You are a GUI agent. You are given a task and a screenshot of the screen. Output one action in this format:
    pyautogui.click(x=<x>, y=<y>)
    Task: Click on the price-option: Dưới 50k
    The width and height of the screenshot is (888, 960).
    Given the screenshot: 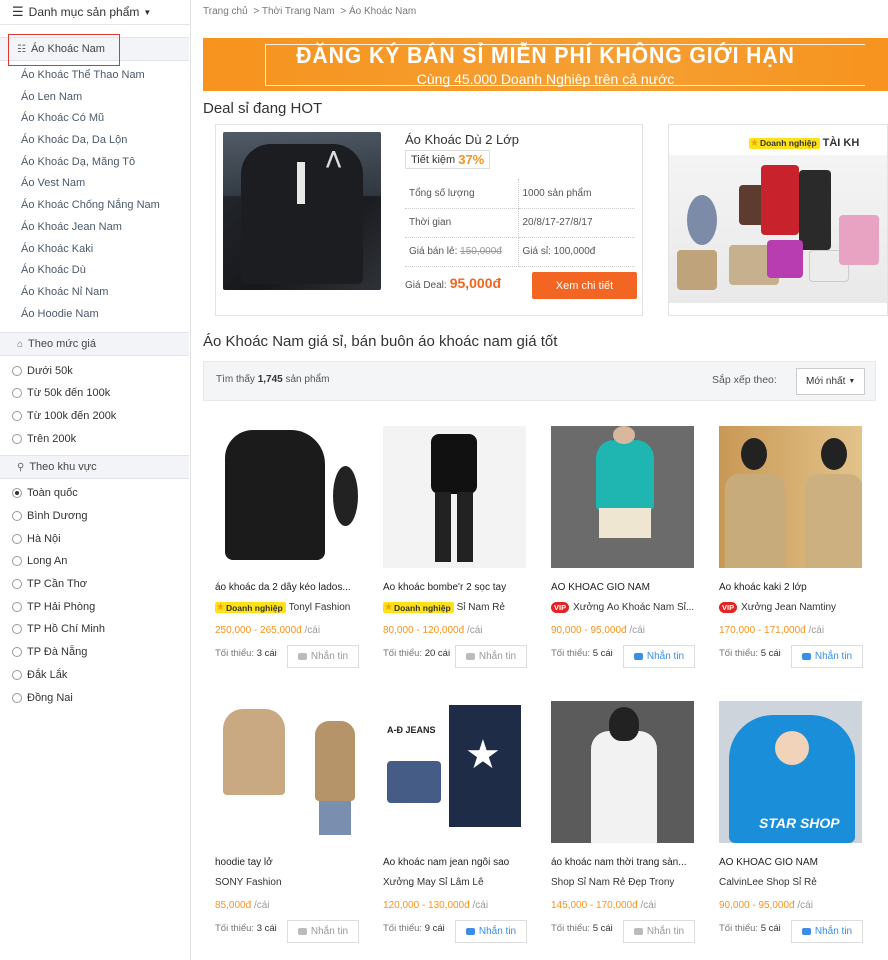 What is the action you would take?
    pyautogui.click(x=101, y=370)
    